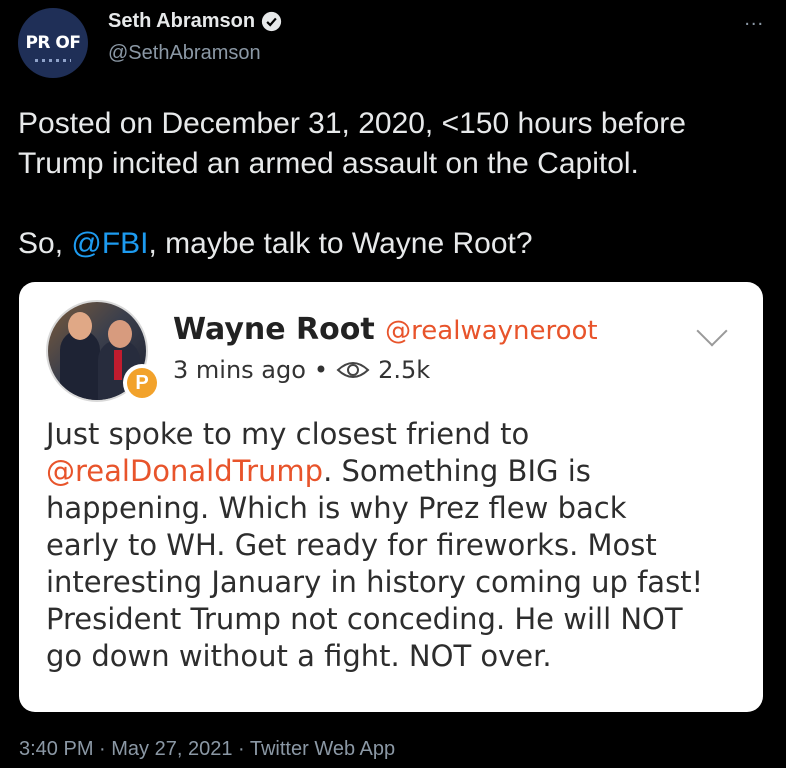 The height and width of the screenshot is (768, 786). Describe the element at coordinates (353, 370) in the screenshot. I see `eye-icon` at that location.